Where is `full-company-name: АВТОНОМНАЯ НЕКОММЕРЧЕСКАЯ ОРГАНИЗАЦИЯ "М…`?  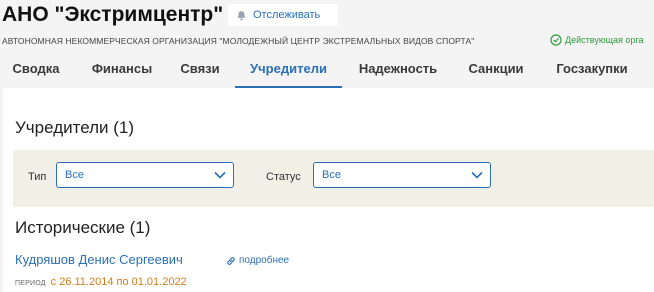
full-company-name: АВТОНОМНАЯ НЕКОММЕРЧЕСКАЯ ОРГАНИЗАЦИЯ "М… is located at coordinates (238, 41).